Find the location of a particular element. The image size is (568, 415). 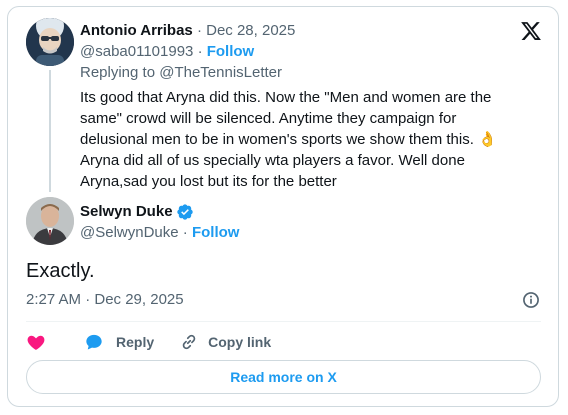

link-icon is located at coordinates (189, 342).